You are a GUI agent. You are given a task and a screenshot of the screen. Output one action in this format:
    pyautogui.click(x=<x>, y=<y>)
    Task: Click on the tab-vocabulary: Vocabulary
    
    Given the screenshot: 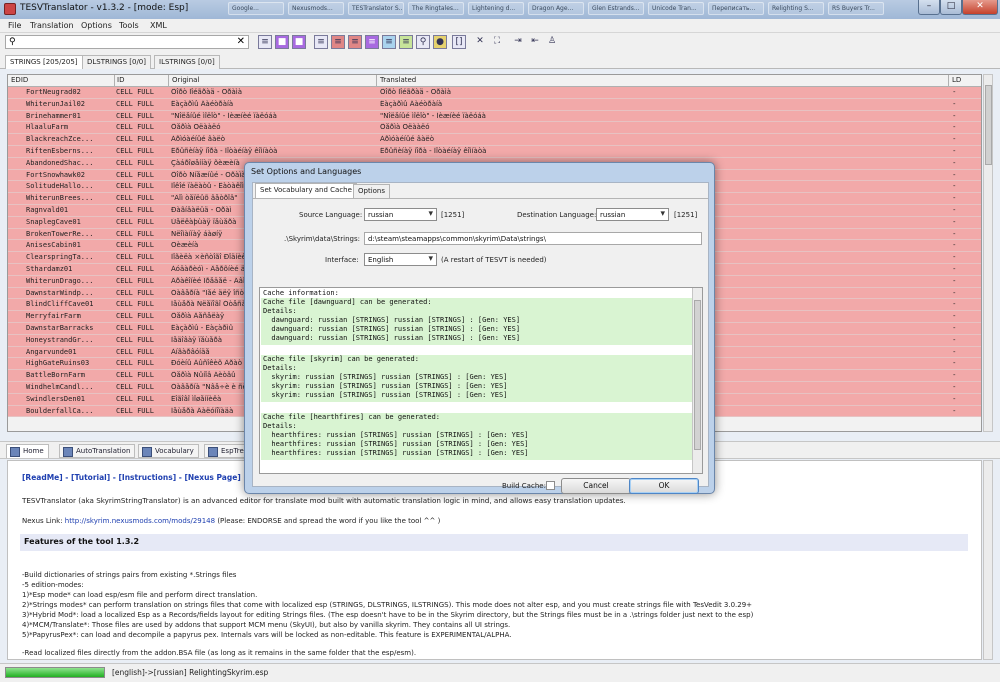 What is the action you would take?
    pyautogui.click(x=168, y=451)
    